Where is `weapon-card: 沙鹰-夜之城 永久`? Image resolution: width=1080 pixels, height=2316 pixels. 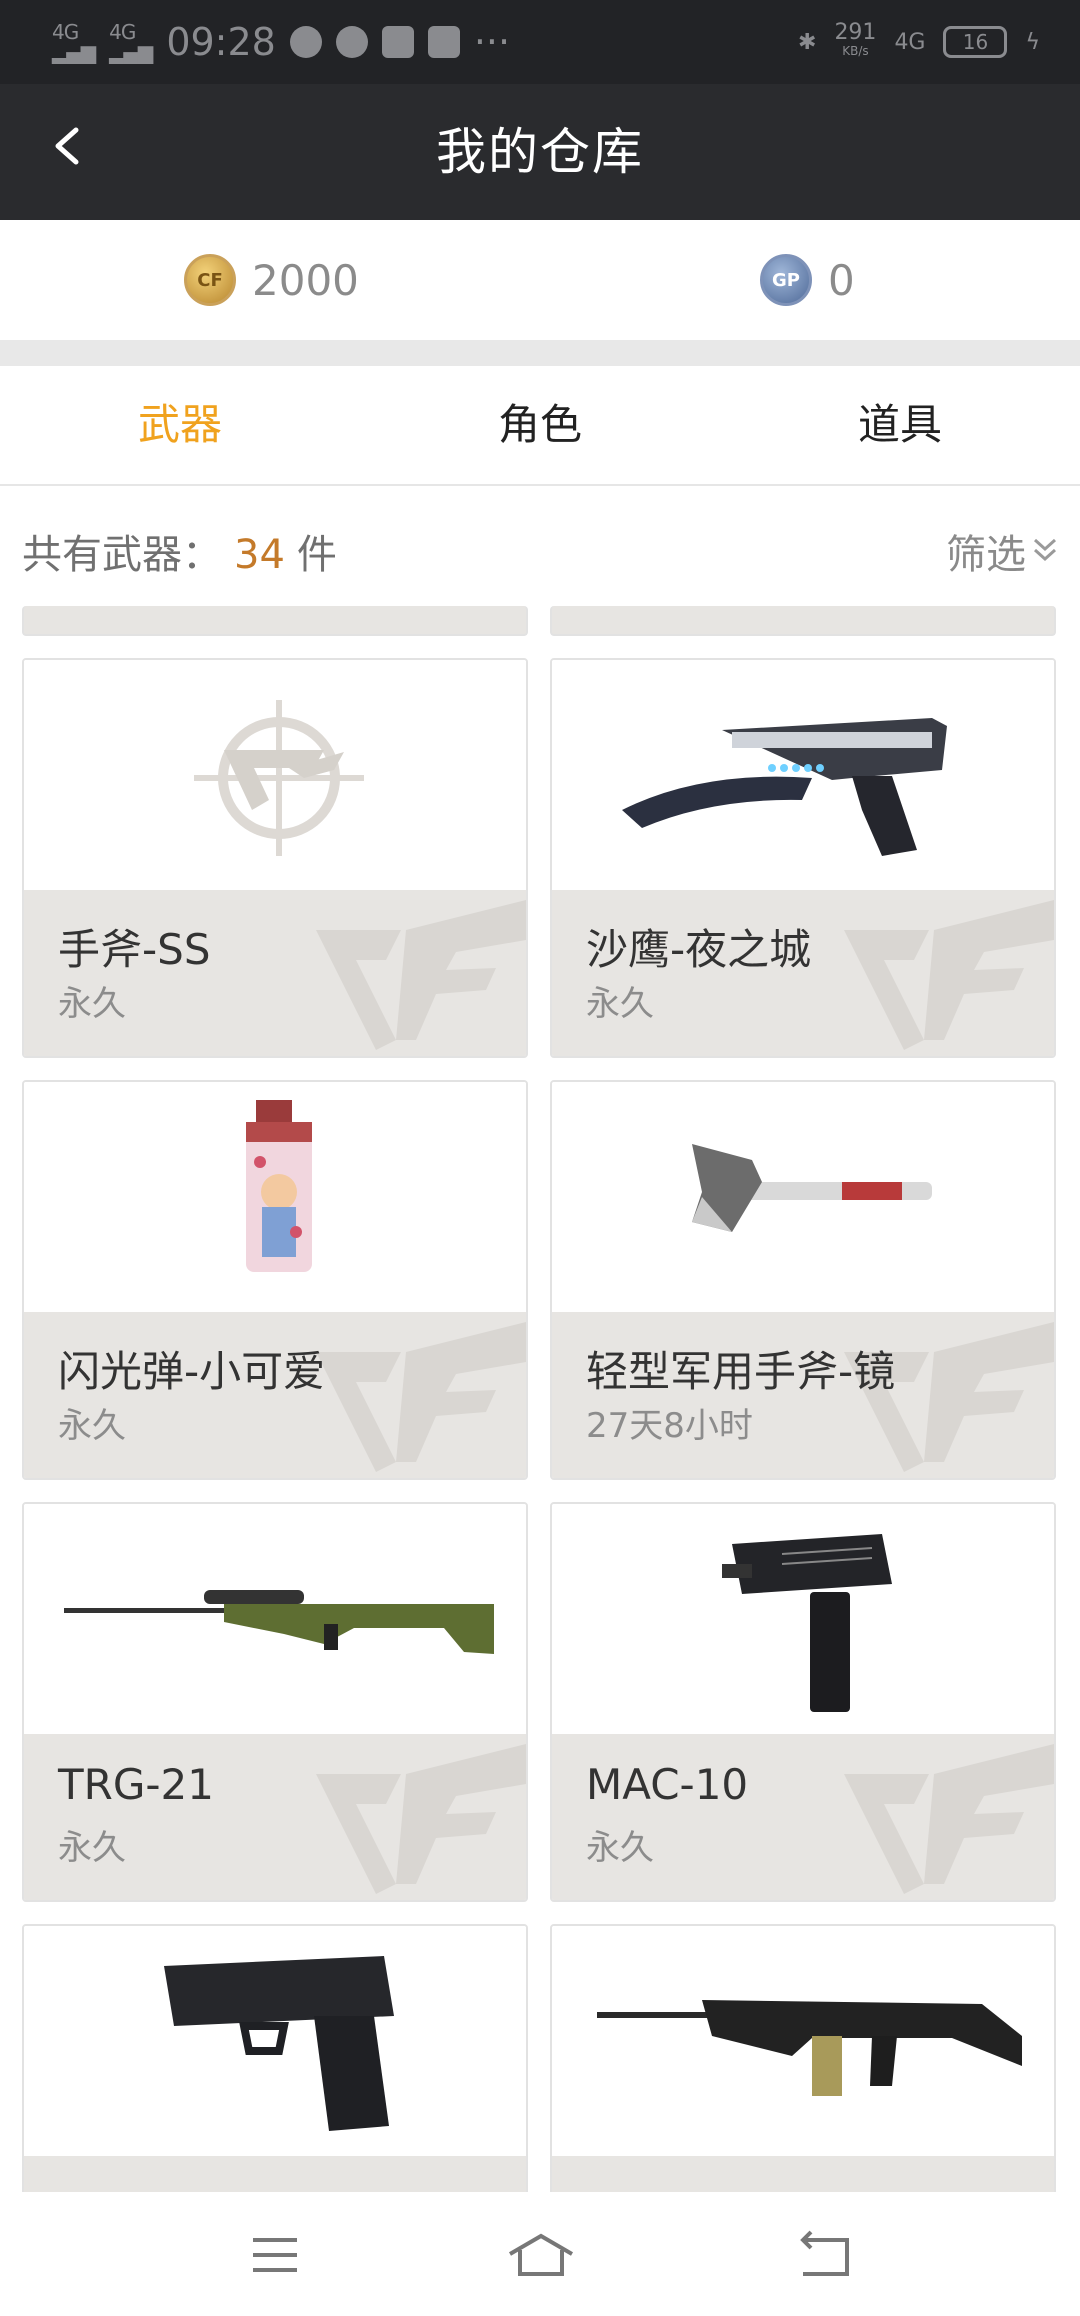
weapon-card: 沙鹰-夜之城 永久 is located at coordinates (803, 858).